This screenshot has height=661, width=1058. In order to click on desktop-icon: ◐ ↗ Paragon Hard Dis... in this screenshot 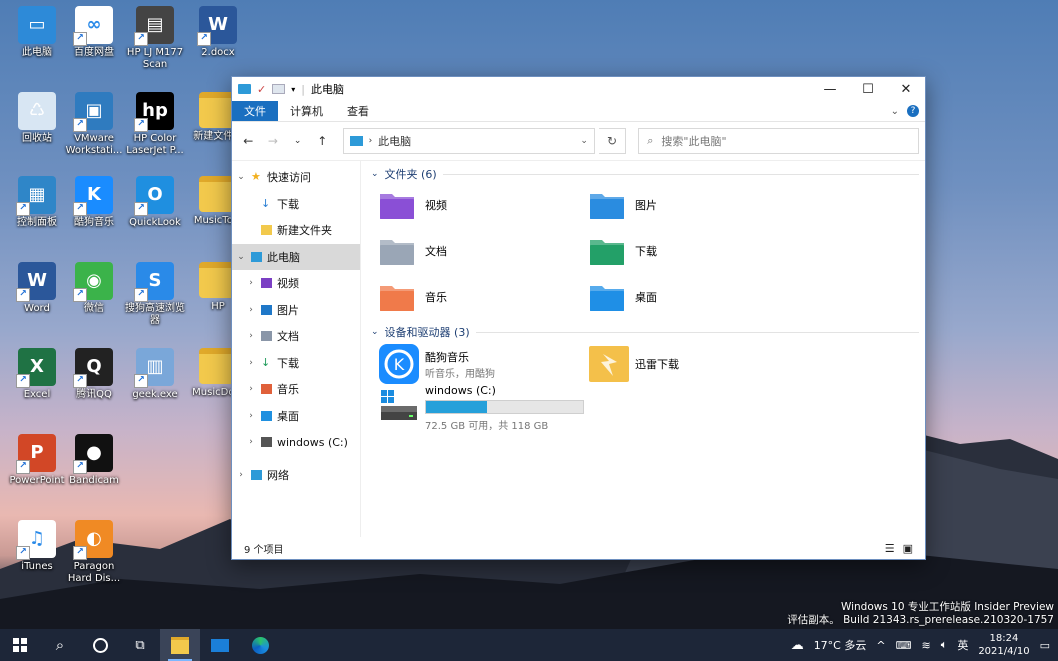, I will do `click(94, 552)`.